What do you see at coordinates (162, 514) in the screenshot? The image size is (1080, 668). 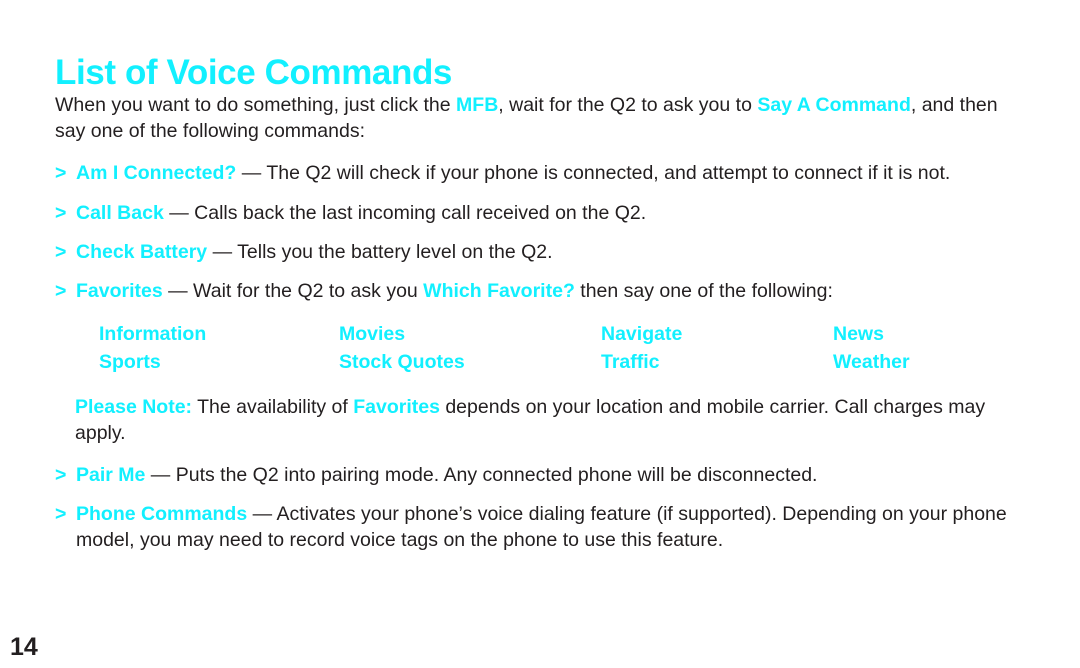 I see `command-term: Phone Commands` at bounding box center [162, 514].